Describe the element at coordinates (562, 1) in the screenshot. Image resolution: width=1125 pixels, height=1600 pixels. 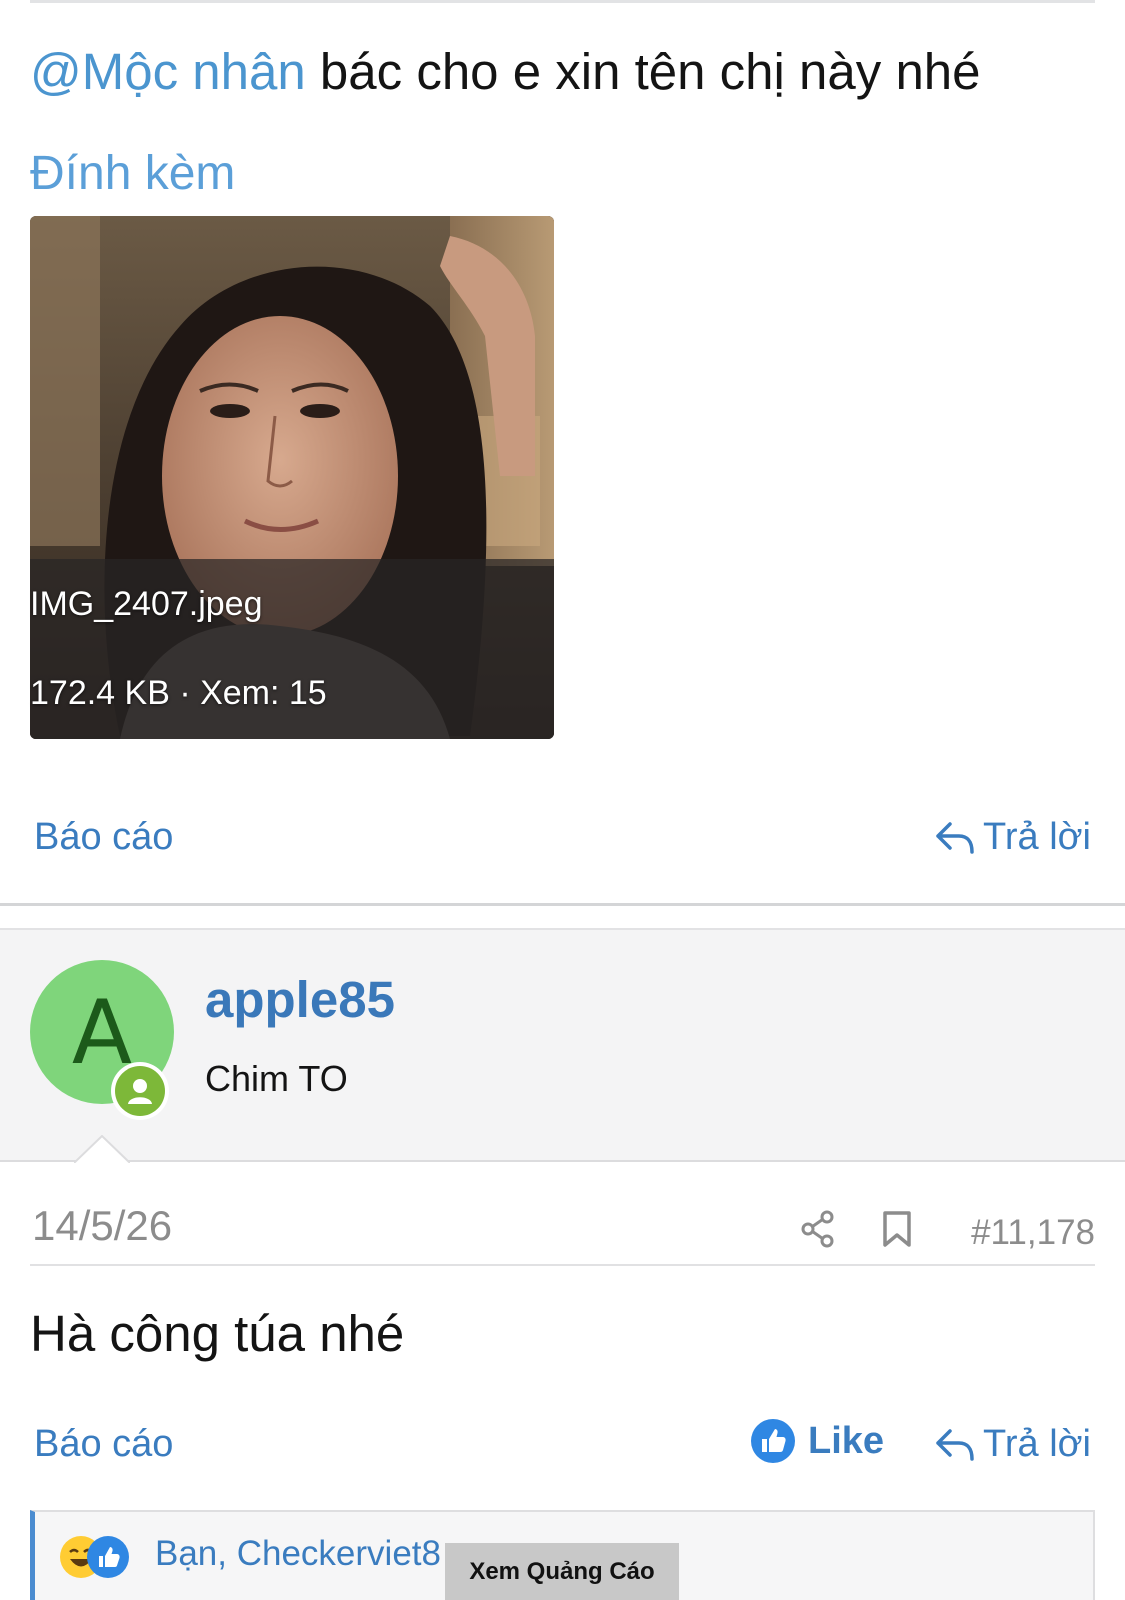
I see `top-divider` at that location.